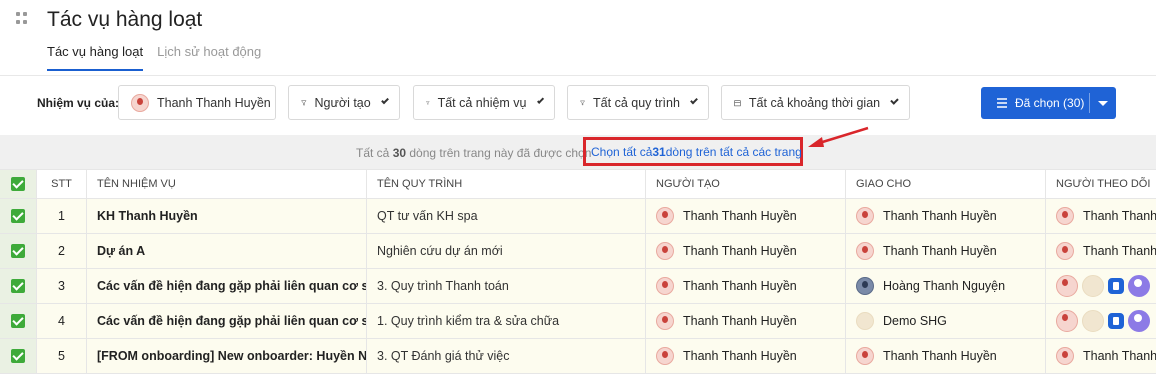 The height and width of the screenshot is (374, 1156). What do you see at coordinates (154, 57) in the screenshot?
I see `tab-bar: Tác vụ hàng loạt Lịch sử hoạt động` at bounding box center [154, 57].